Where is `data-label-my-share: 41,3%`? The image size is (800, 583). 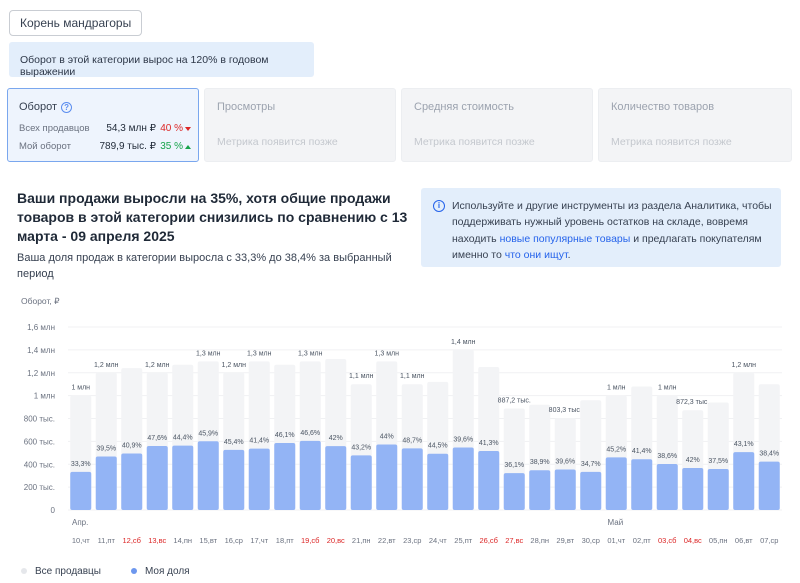 data-label-my-share: 41,3% is located at coordinates (489, 443).